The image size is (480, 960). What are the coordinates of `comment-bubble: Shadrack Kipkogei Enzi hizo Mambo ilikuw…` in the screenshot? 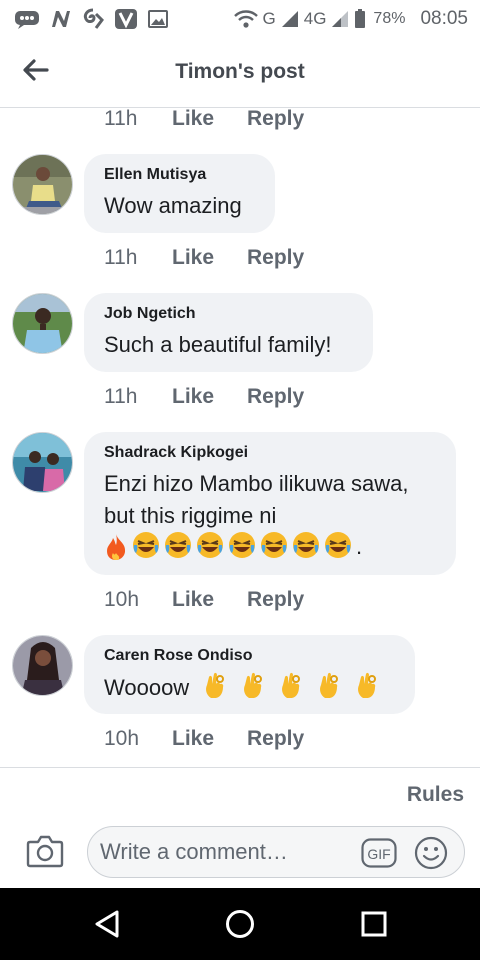 It's located at (270, 503).